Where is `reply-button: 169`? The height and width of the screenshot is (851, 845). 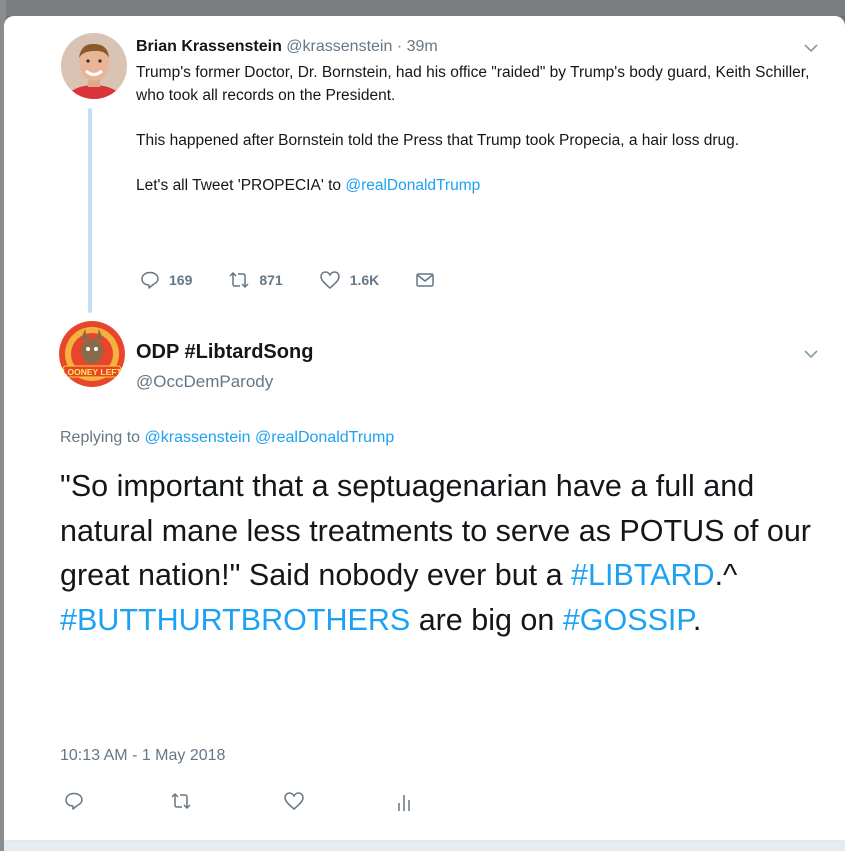 reply-button: 169 is located at coordinates (166, 280).